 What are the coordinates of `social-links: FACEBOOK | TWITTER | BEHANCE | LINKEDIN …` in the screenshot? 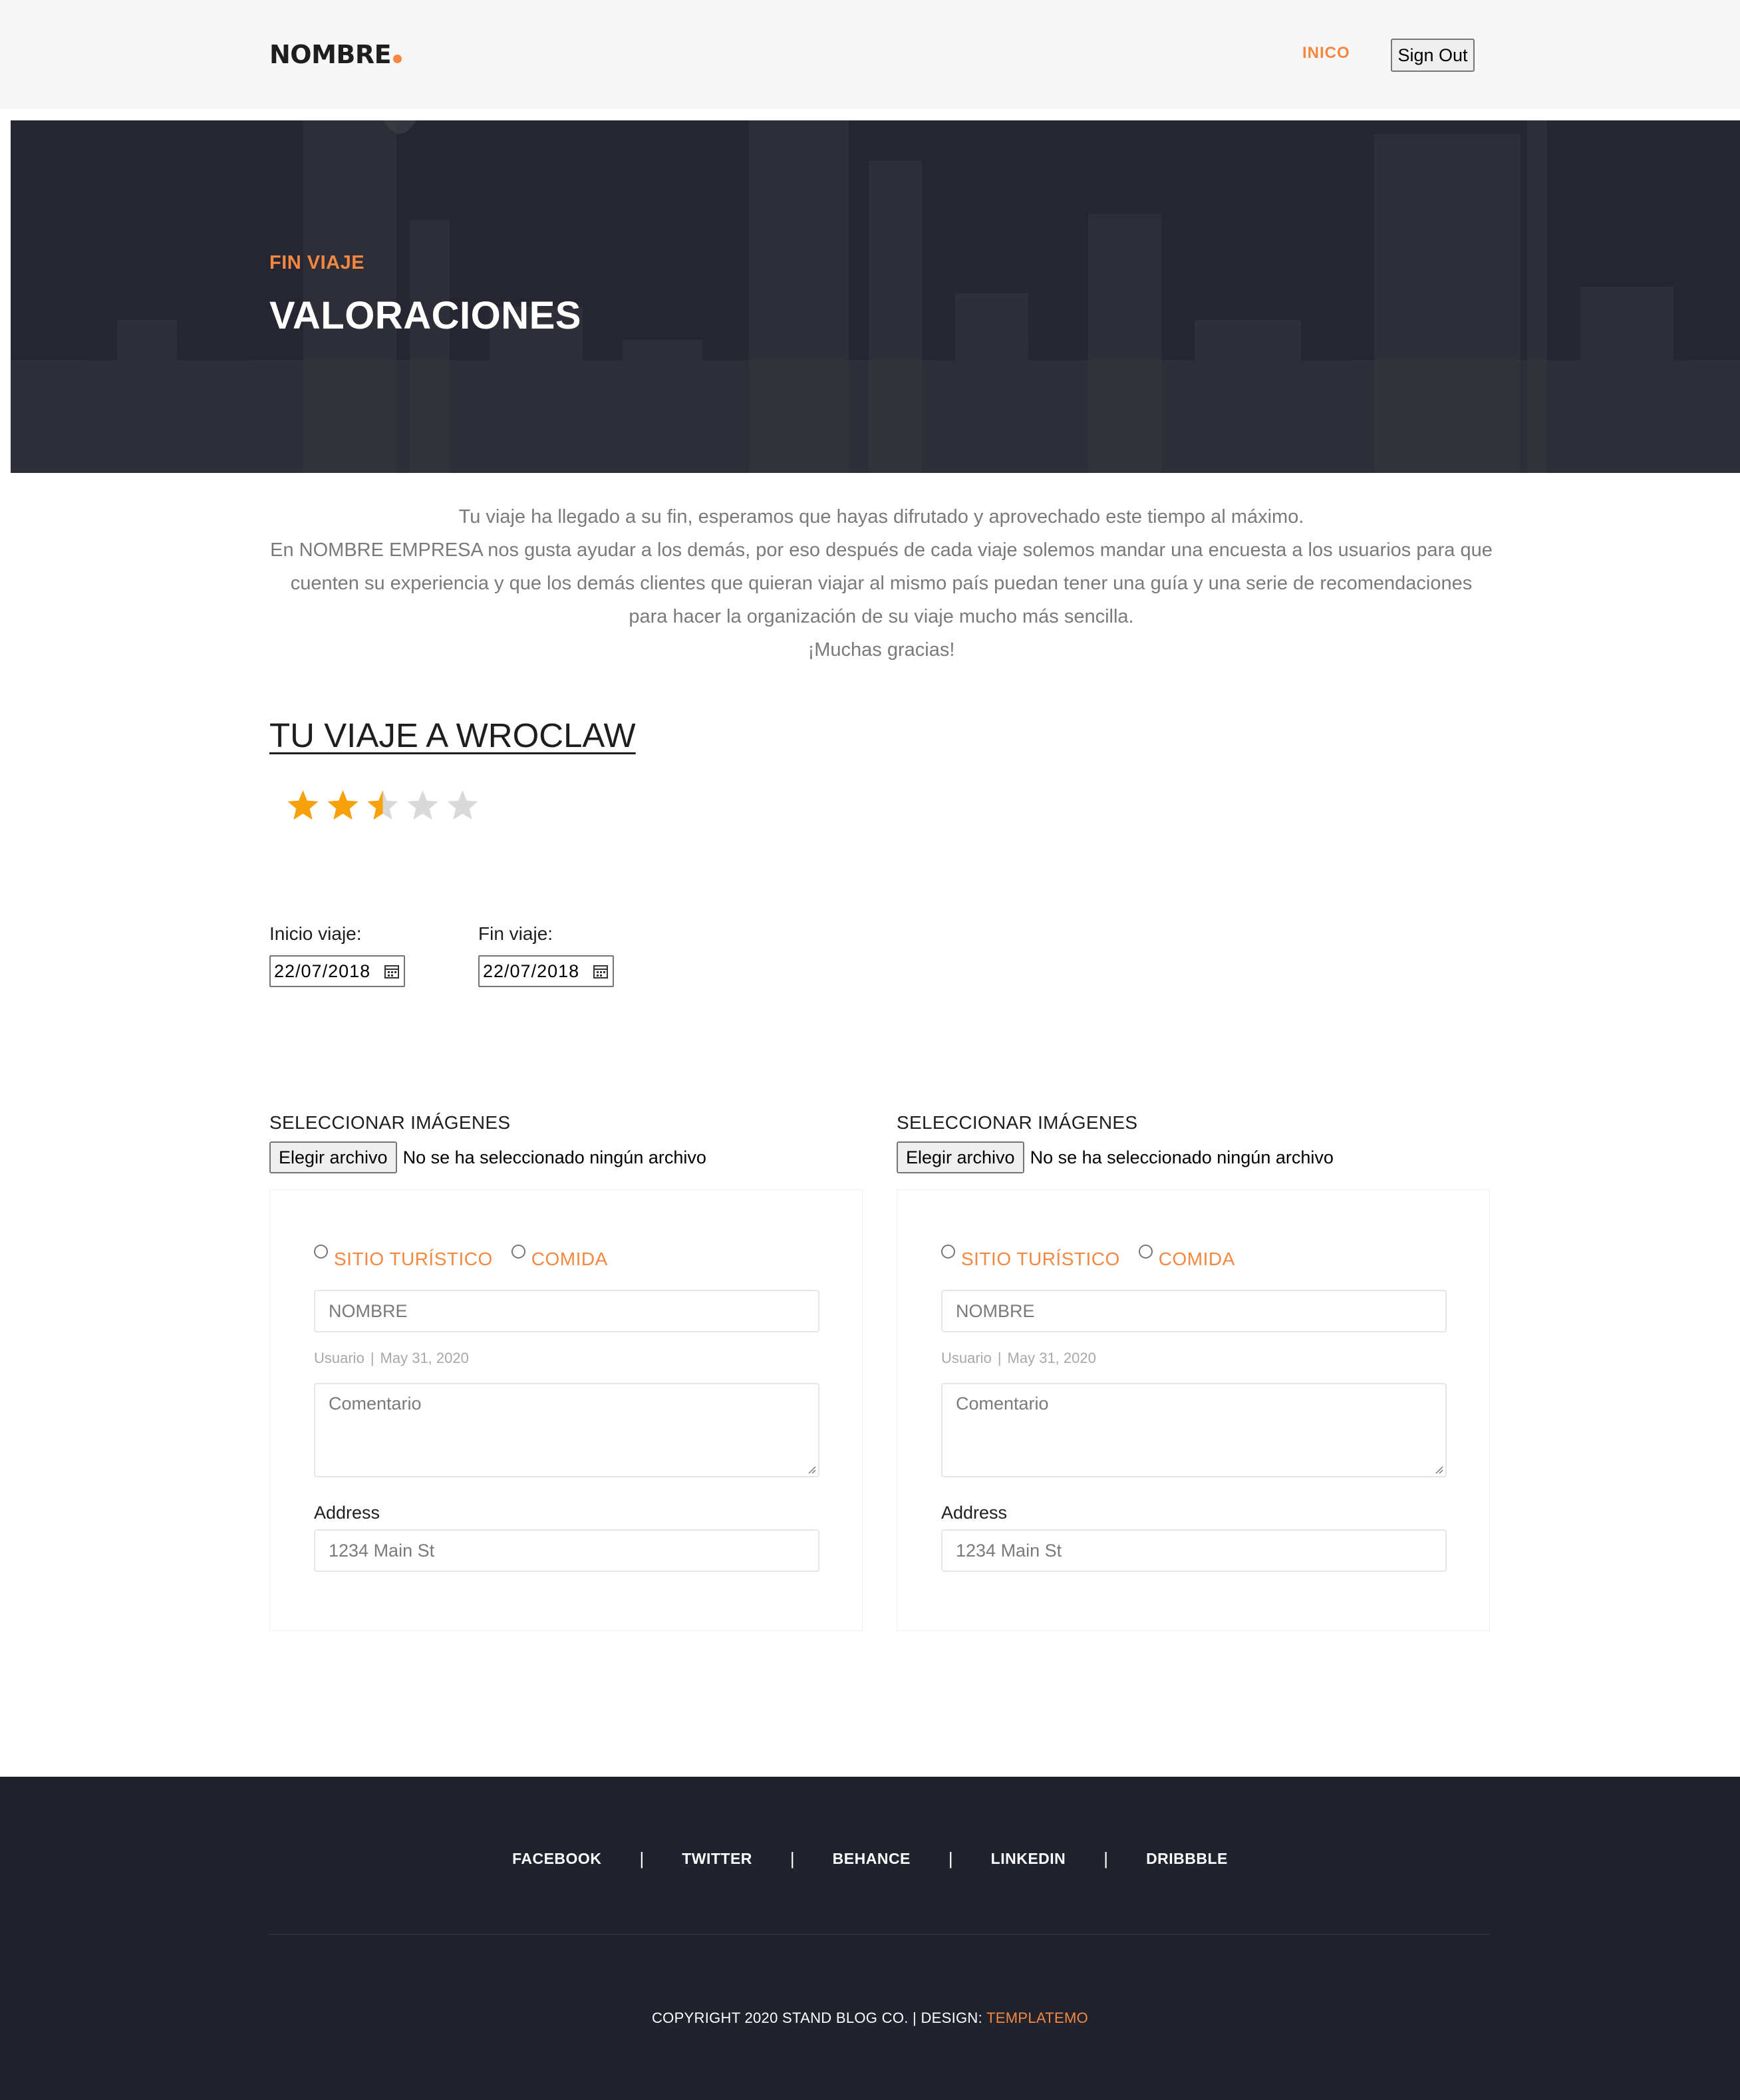 It's located at (870, 1859).